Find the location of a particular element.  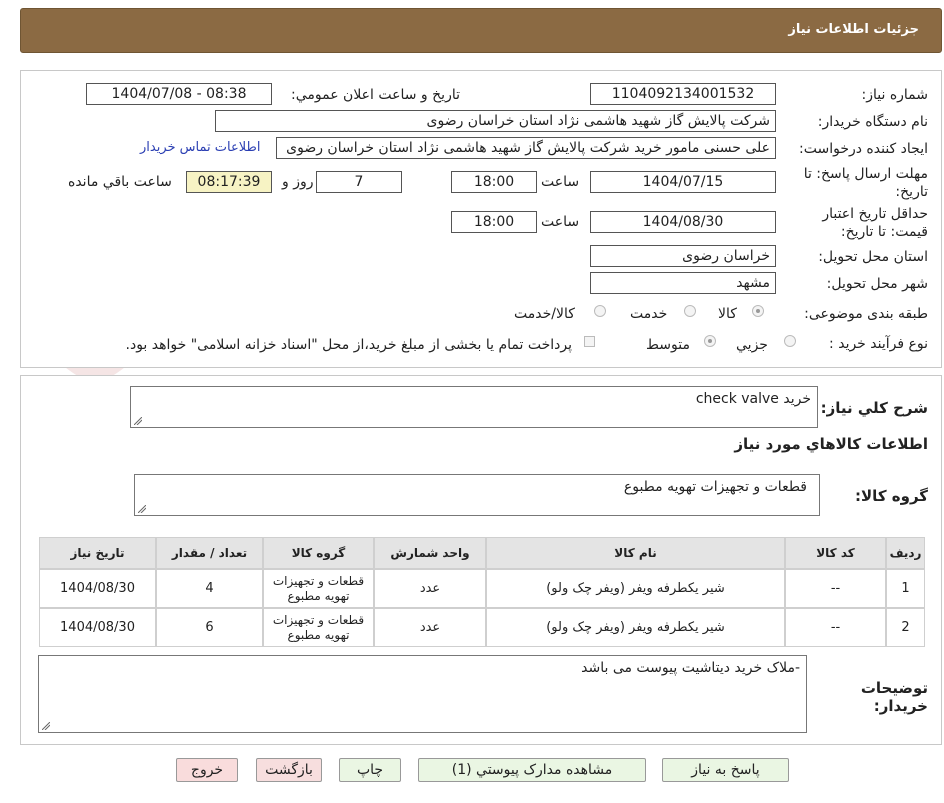

table-row-1-date: 1404/08/30 is located at coordinates (97, 588).